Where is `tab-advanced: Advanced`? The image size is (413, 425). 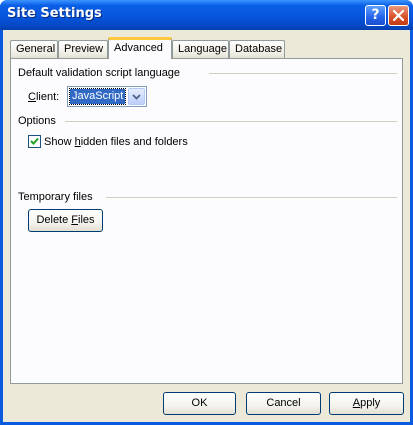 tab-advanced: Advanced is located at coordinates (140, 48).